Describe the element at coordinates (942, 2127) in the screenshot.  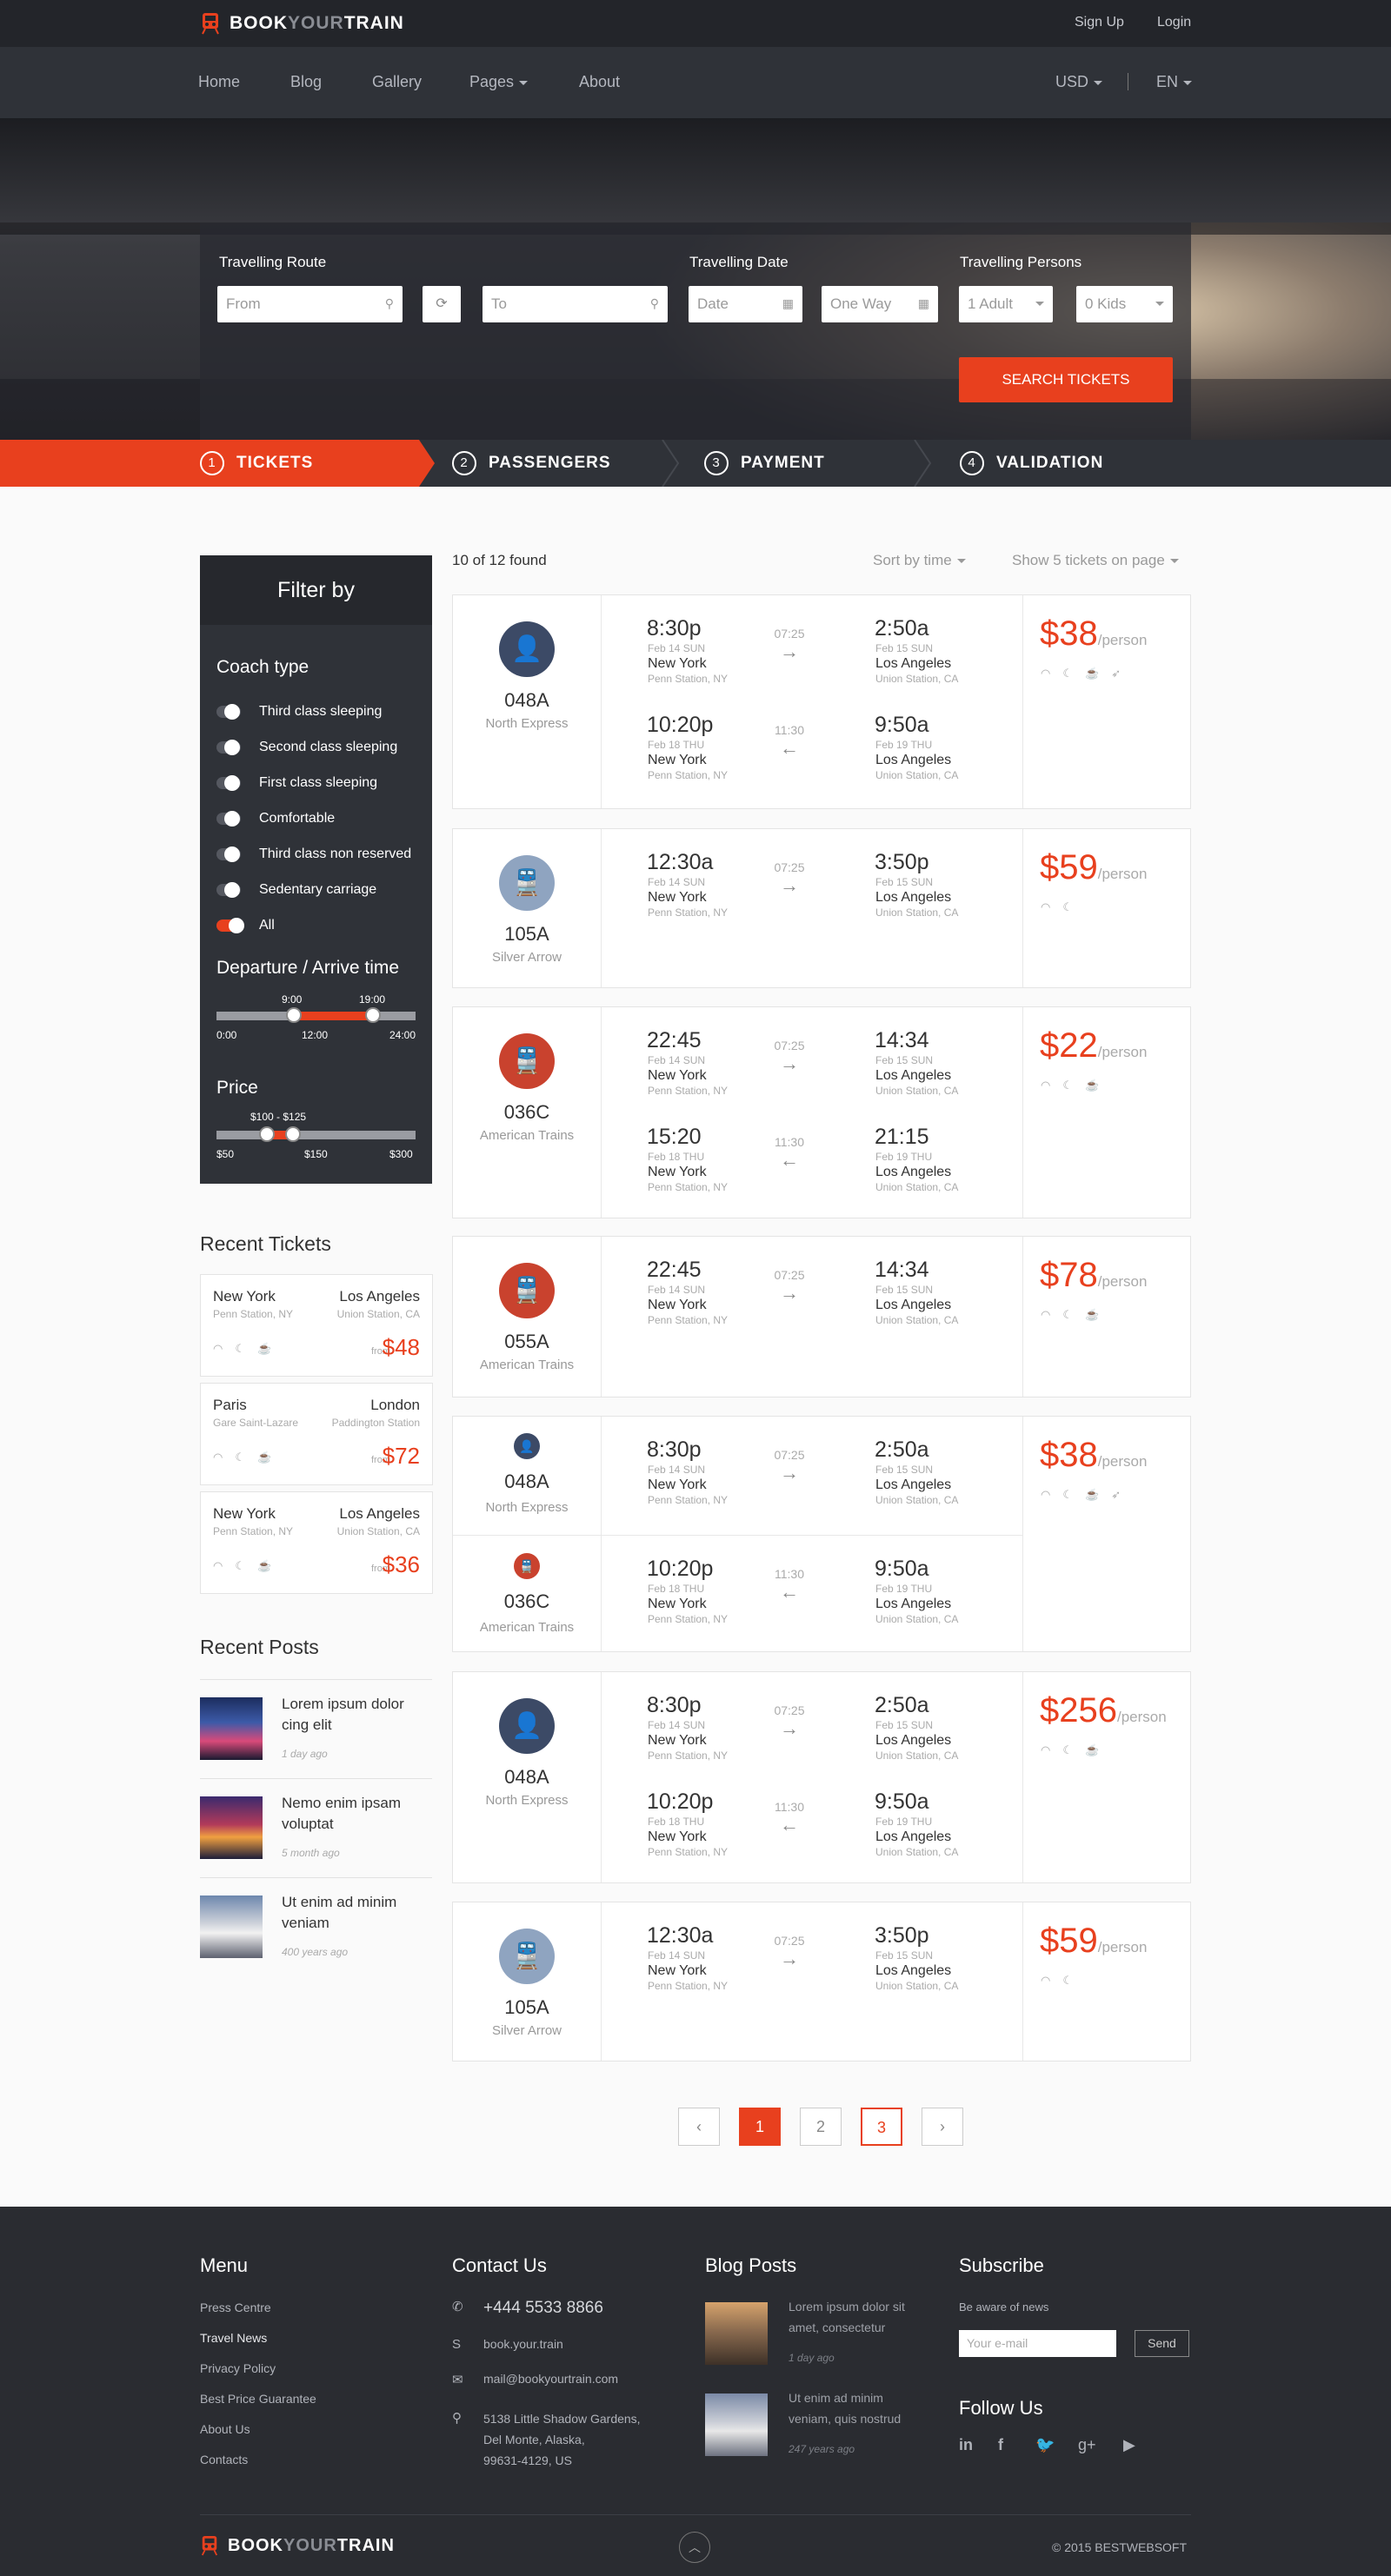
I see `next-page-button: ›` at that location.